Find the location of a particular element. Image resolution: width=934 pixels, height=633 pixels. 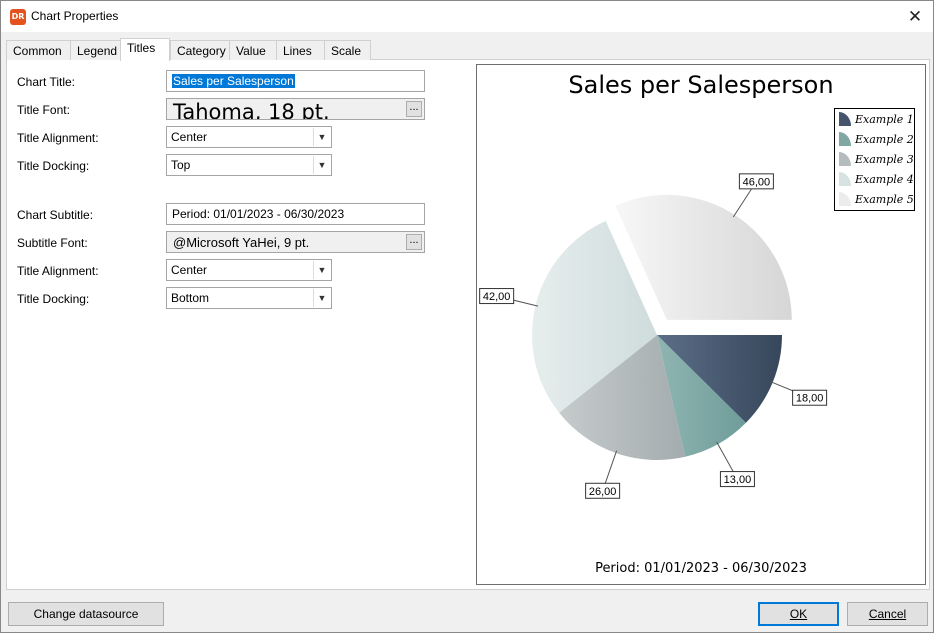

tab-legend: Legend is located at coordinates (96, 50).